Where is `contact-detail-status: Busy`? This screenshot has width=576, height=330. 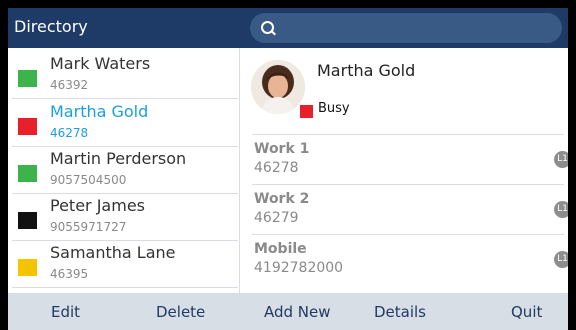 contact-detail-status: Busy is located at coordinates (334, 108).